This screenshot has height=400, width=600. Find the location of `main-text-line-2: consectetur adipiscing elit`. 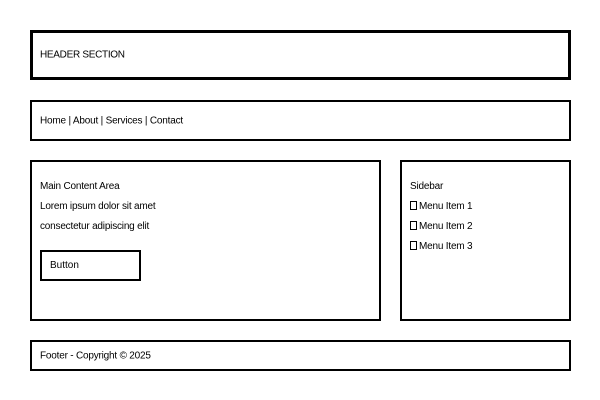

main-text-line-2: consectetur adipiscing elit is located at coordinates (95, 226).